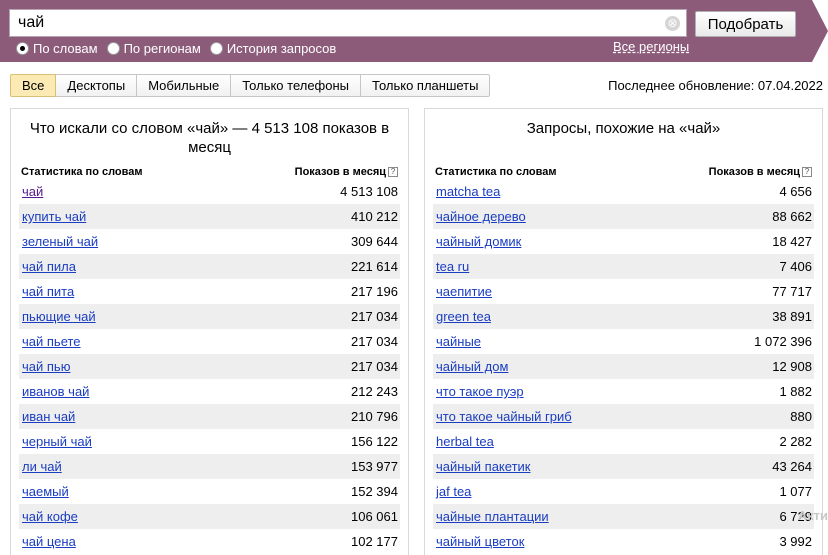 The width and height of the screenshot is (828, 555). What do you see at coordinates (792, 241) in the screenshot?
I see `shows-count: 18 427` at bounding box center [792, 241].